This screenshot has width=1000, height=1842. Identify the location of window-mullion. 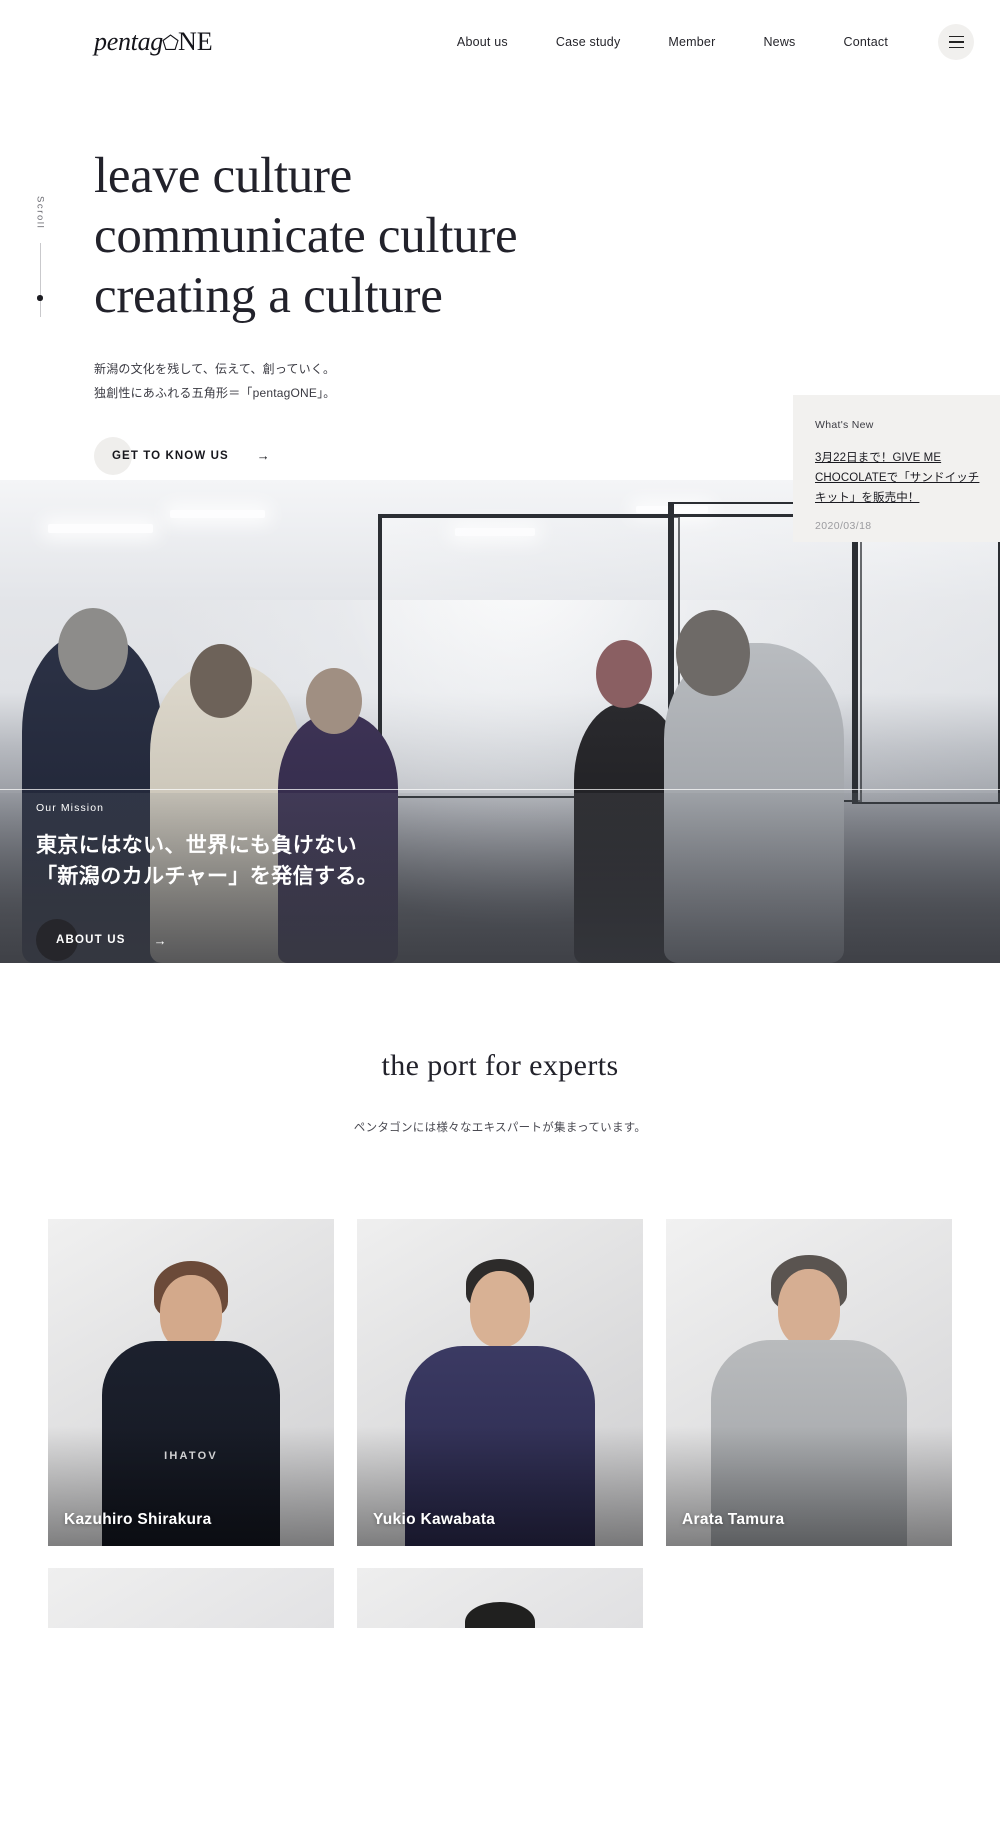
(854, 656).